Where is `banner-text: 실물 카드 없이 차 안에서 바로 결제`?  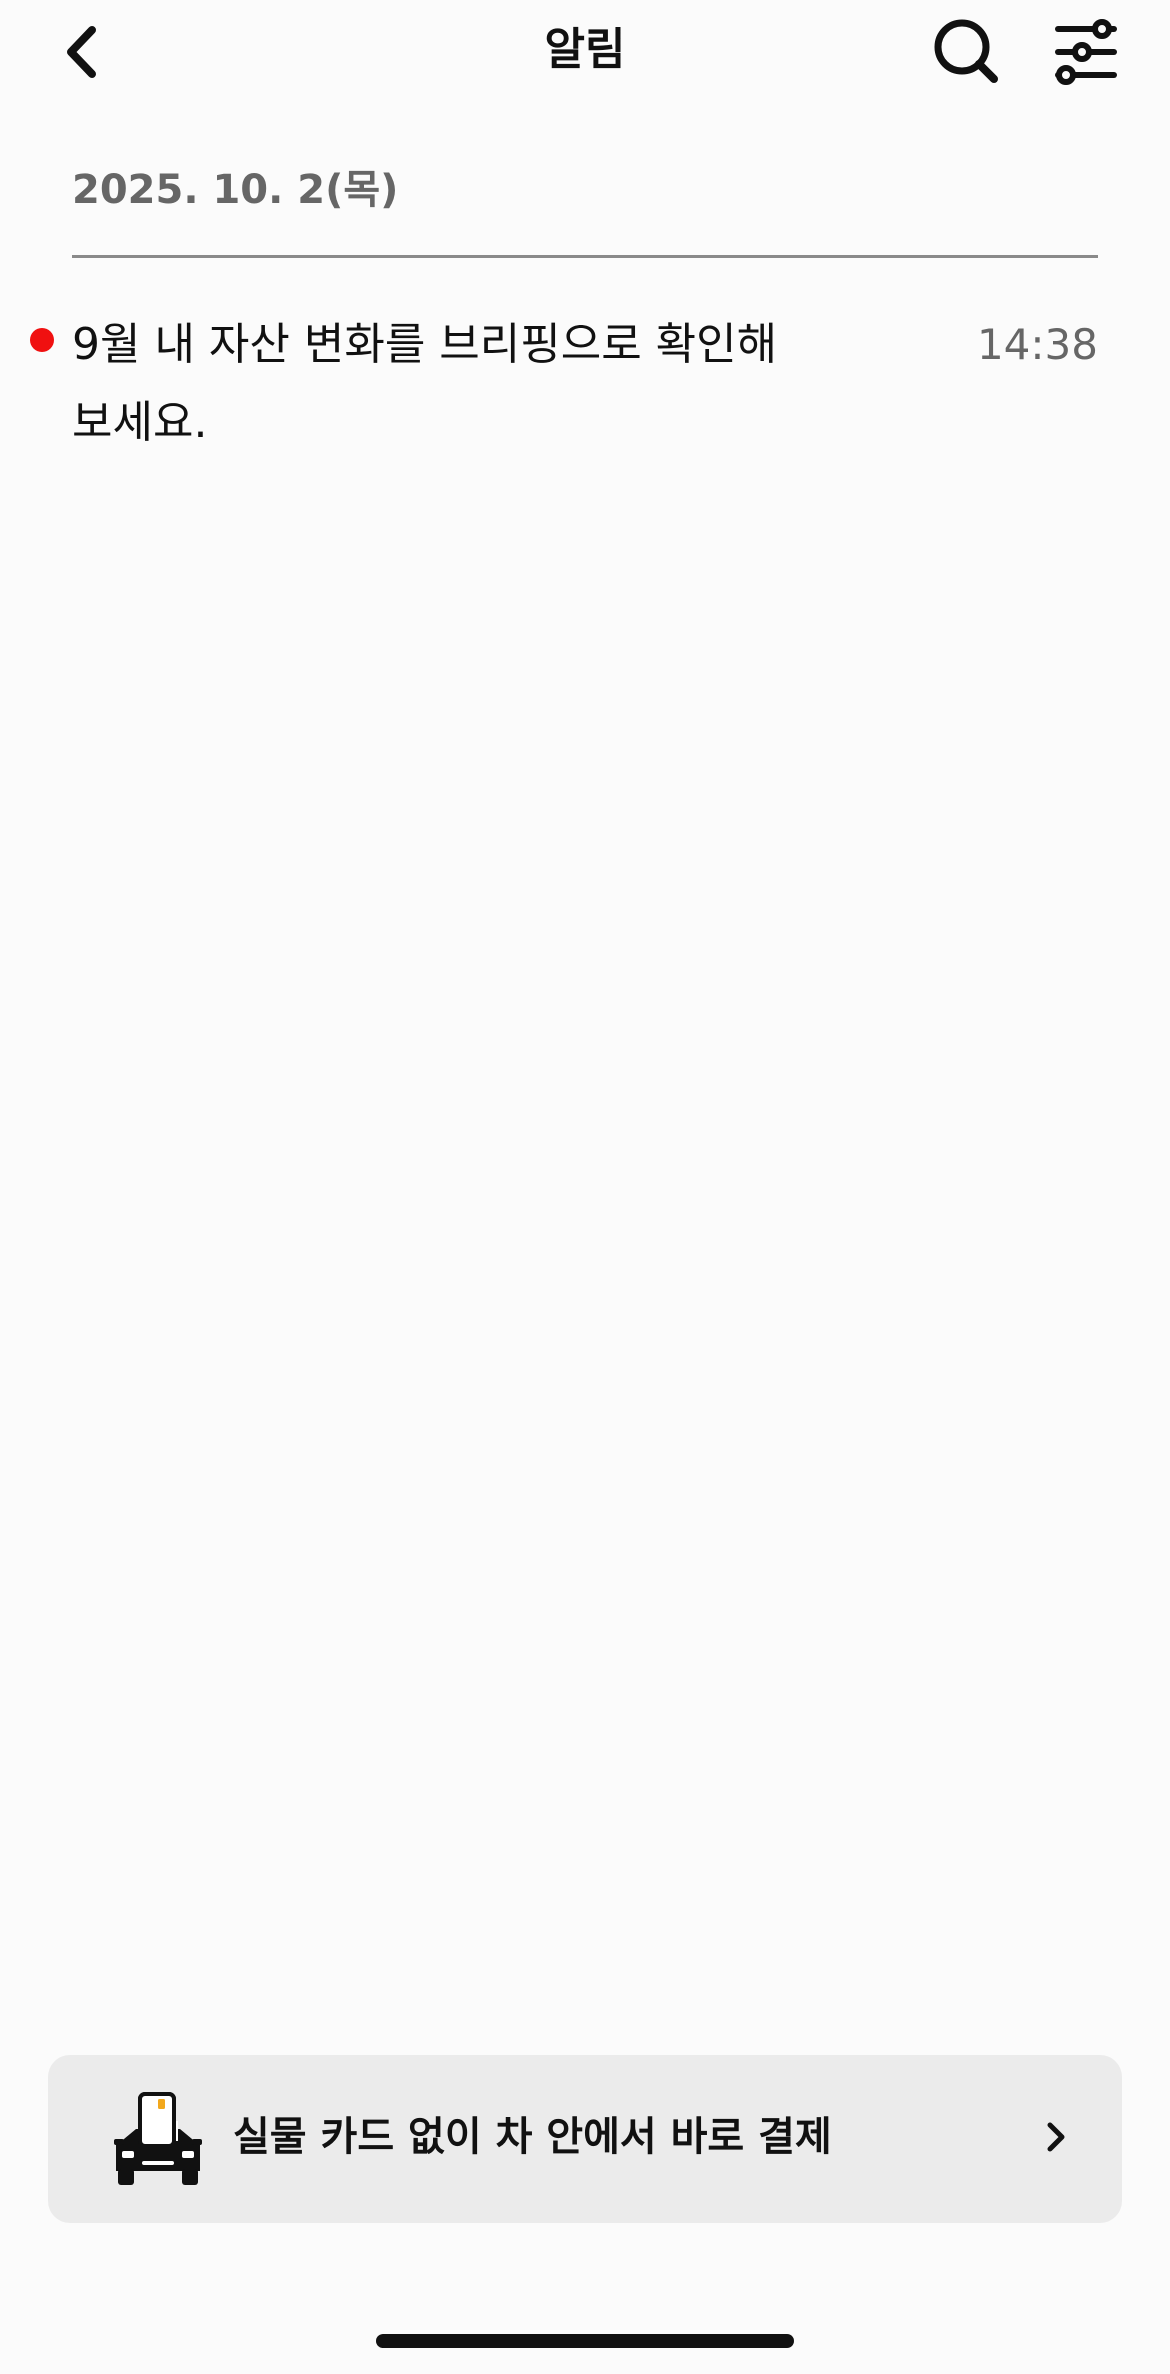
banner-text: 실물 카드 없이 차 안에서 바로 결제 is located at coordinates (532, 2137).